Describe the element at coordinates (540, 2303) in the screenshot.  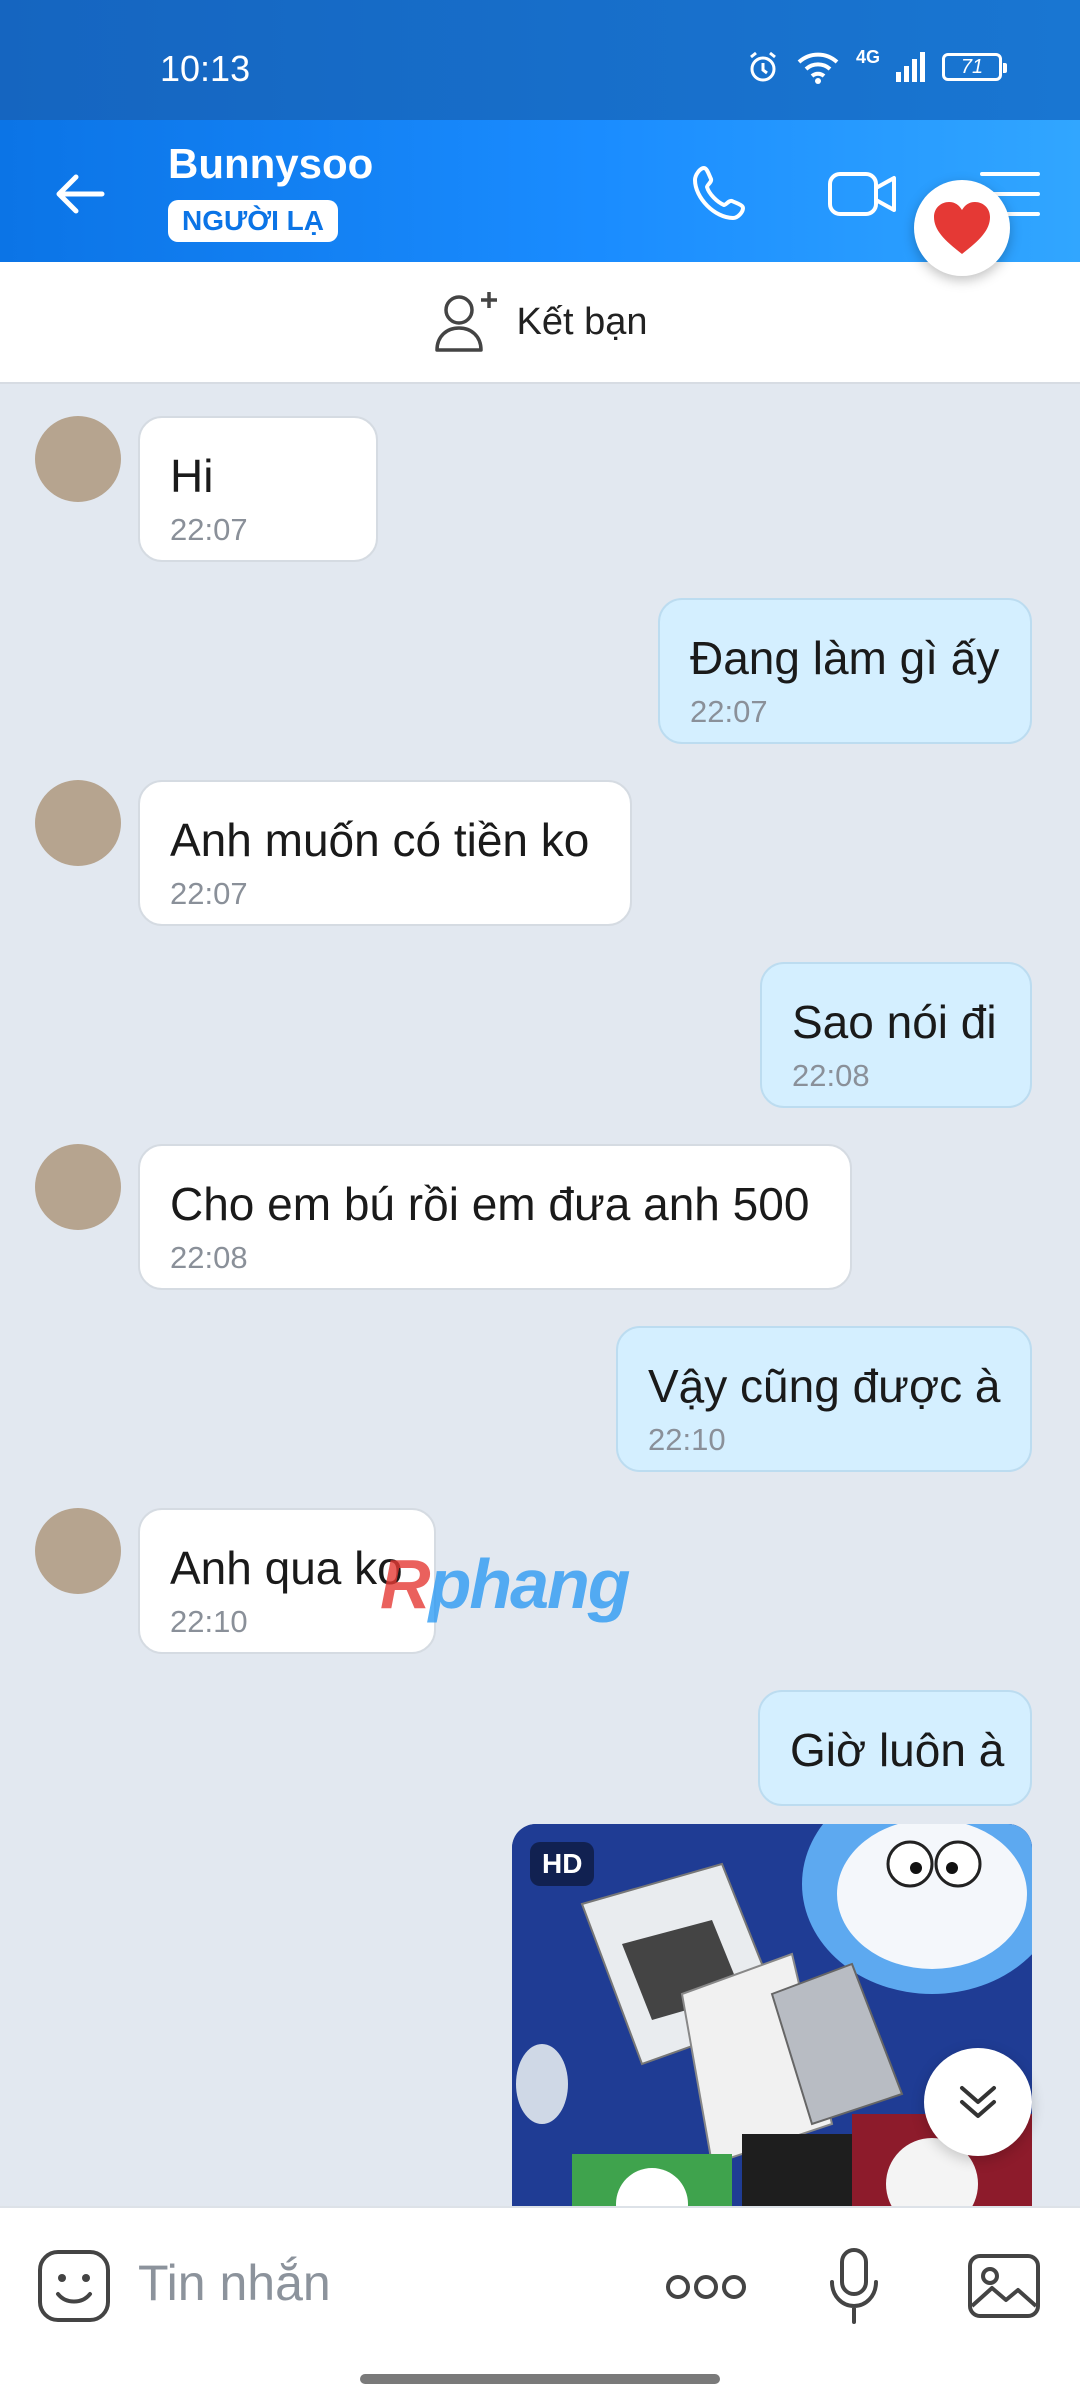
I see `message-composer: Tin nhắn` at that location.